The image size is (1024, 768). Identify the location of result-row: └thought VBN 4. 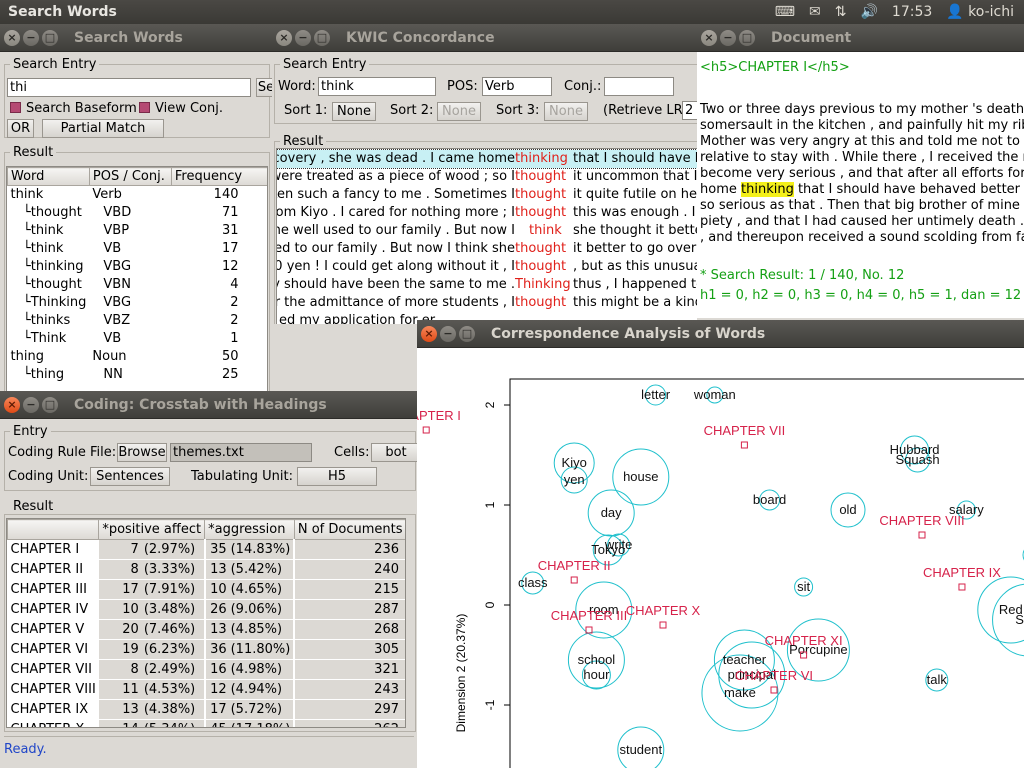
(138, 285).